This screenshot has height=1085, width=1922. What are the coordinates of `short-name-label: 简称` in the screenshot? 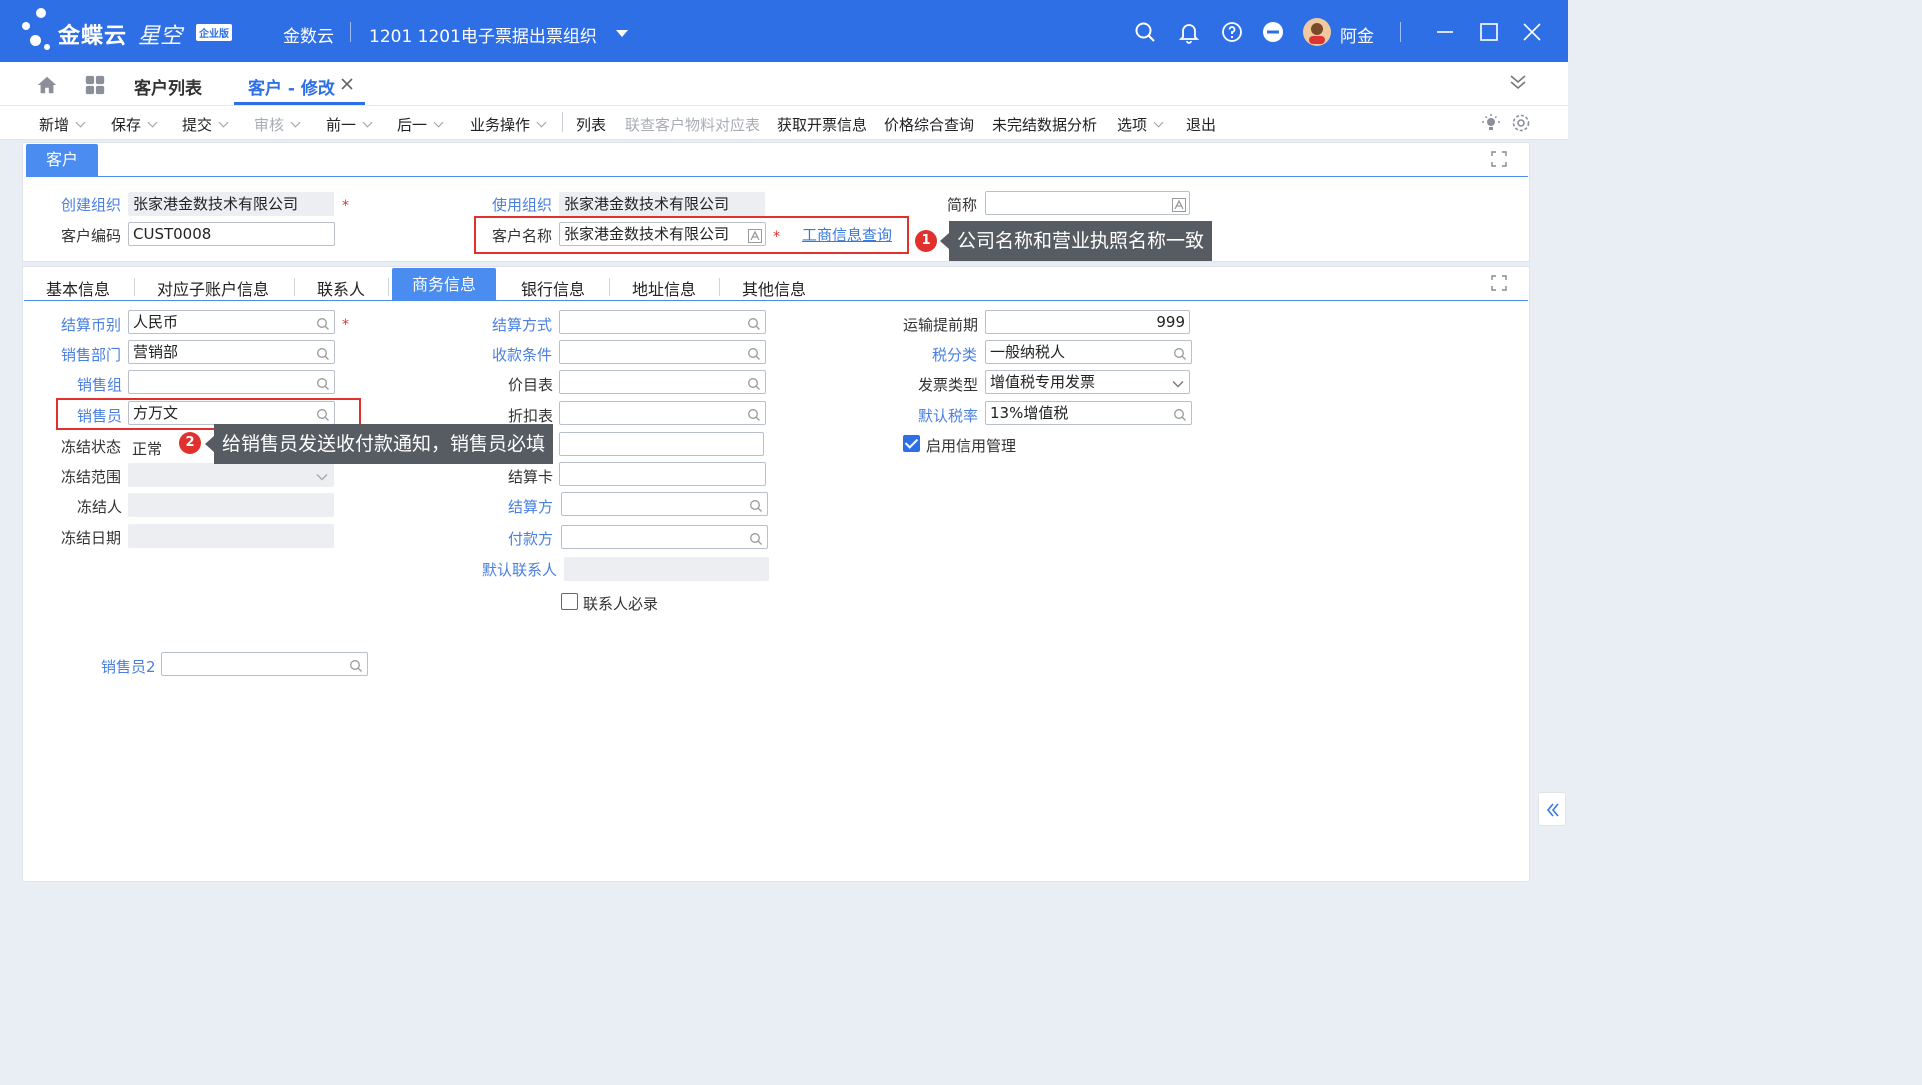 It's located at (962, 205).